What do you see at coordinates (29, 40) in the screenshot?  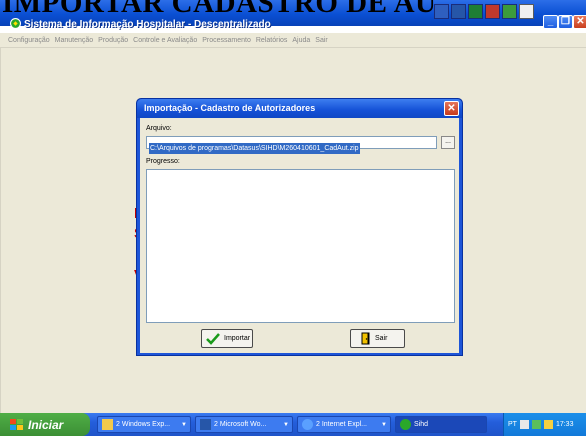 I see `menu-configuracao: Configuração` at bounding box center [29, 40].